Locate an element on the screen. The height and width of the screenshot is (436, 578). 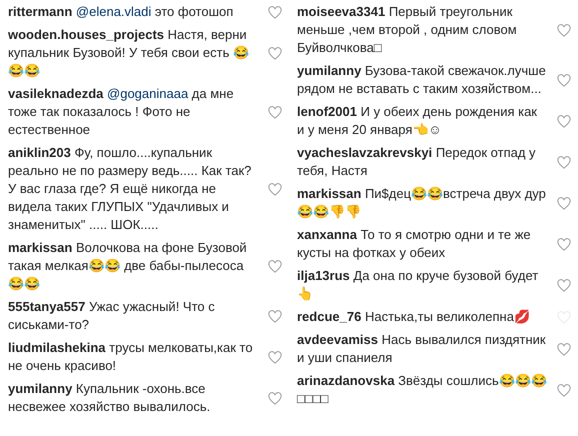
comment-text: wooden.houses_projects Настя, верни купальник Бузовой! У тебя свои есть 😂😂😂 is located at coordinates (129, 53).